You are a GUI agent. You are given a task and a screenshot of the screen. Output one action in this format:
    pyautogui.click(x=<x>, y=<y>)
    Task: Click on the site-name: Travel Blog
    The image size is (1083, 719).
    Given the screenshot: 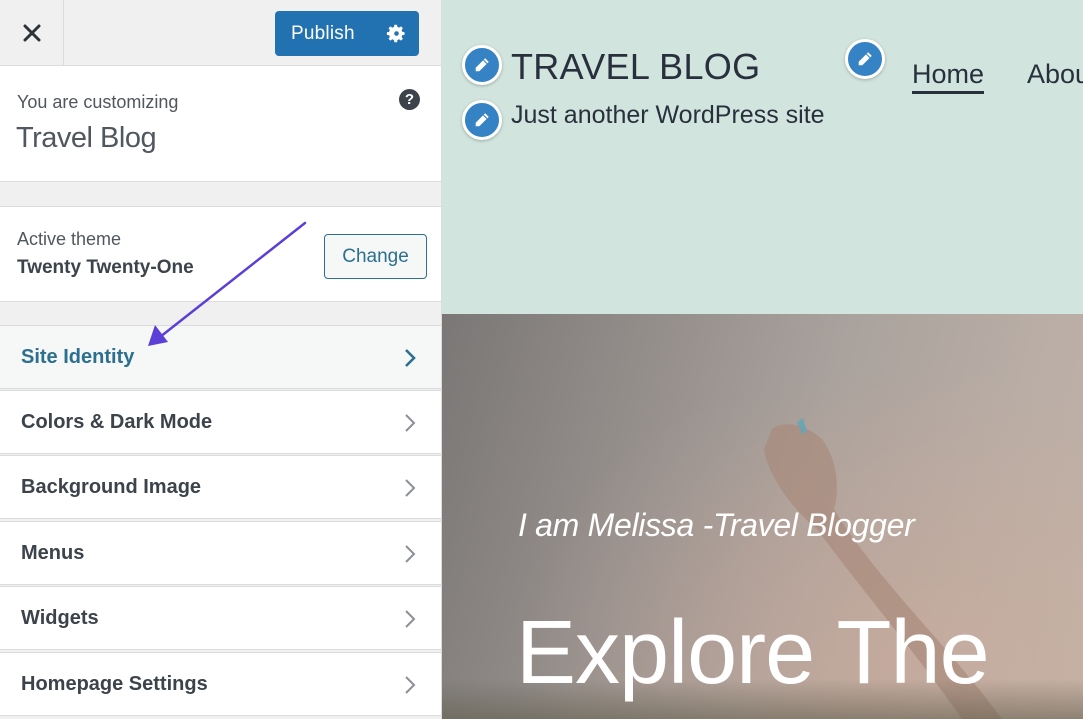 What is the action you would take?
    pyautogui.click(x=86, y=138)
    